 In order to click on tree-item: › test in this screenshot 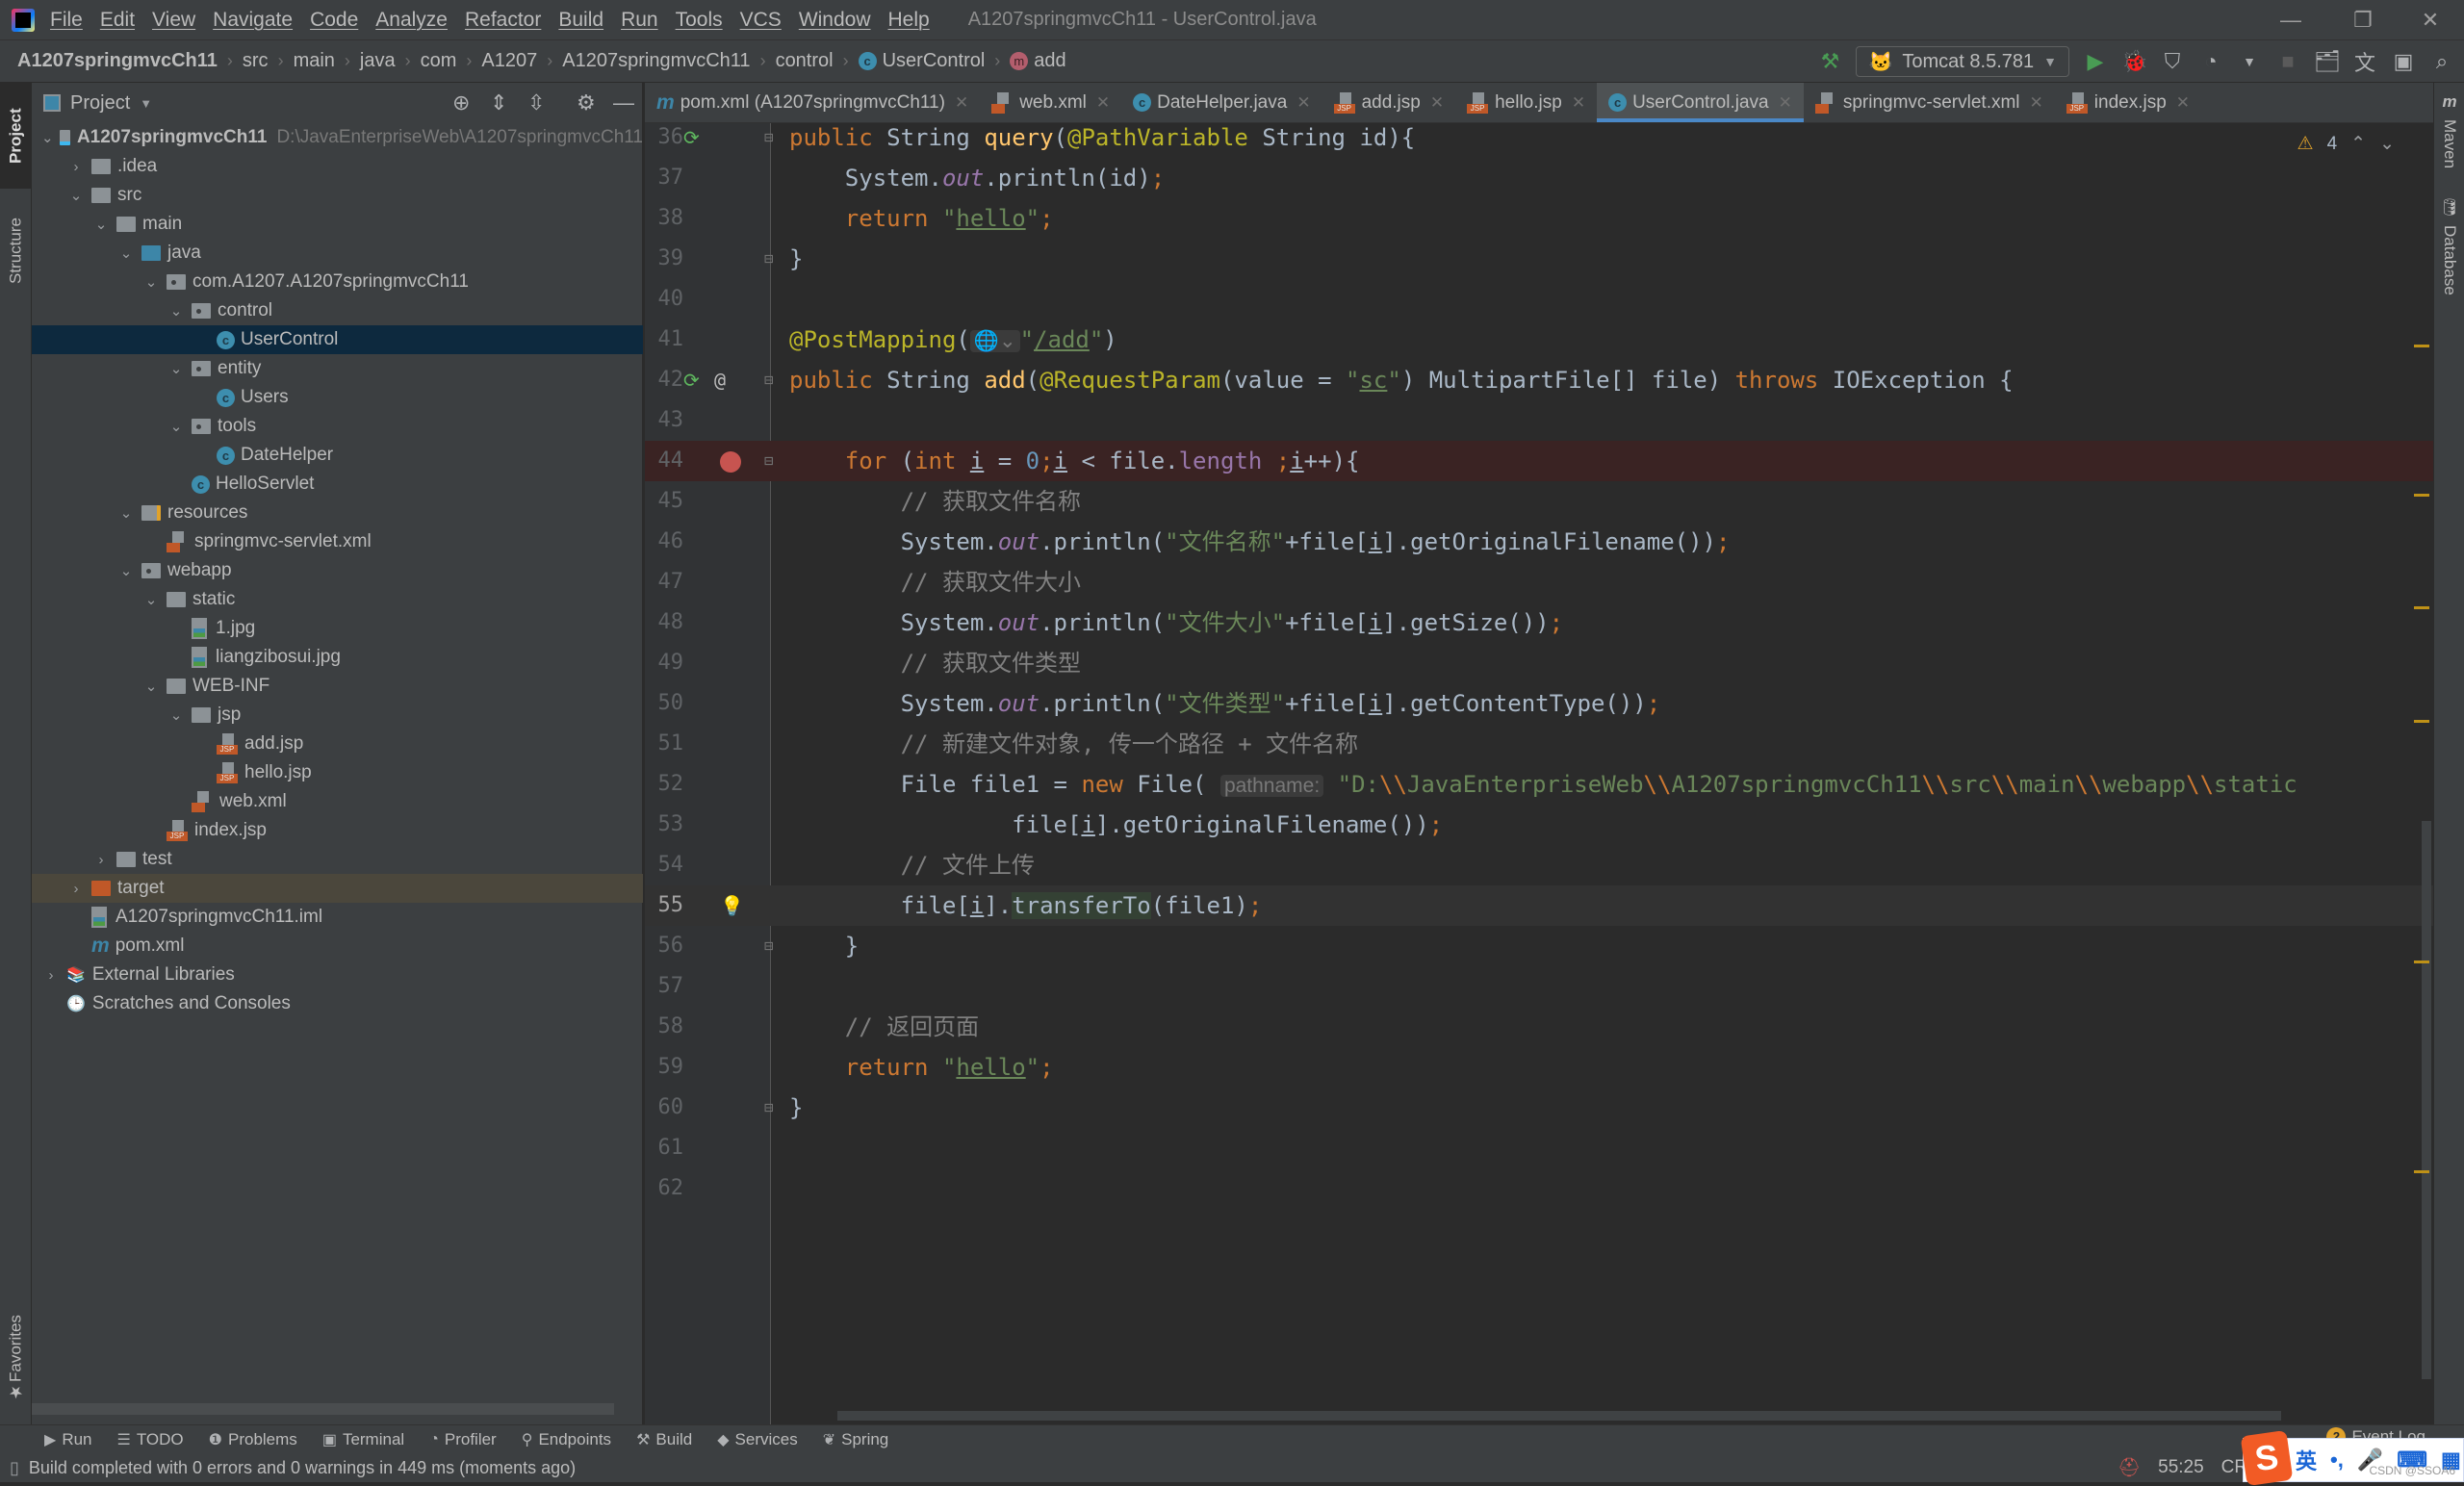, I will do `click(337, 859)`.